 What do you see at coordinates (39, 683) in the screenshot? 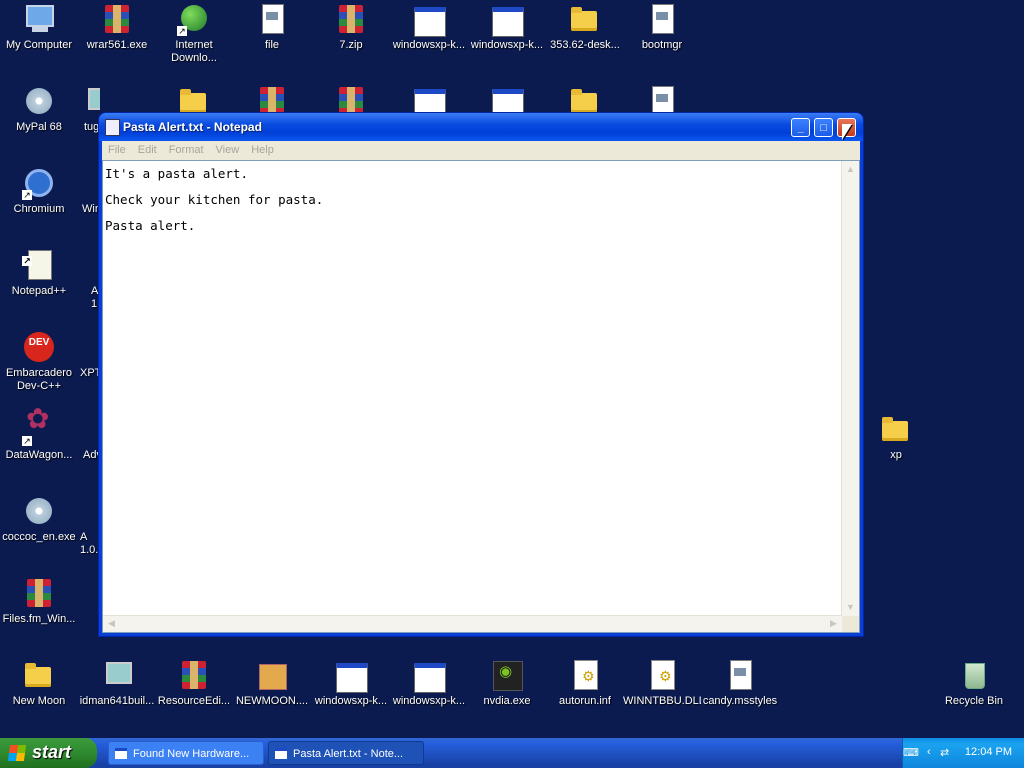
I see `desktop-icon-new-moon: New Moon` at bounding box center [39, 683].